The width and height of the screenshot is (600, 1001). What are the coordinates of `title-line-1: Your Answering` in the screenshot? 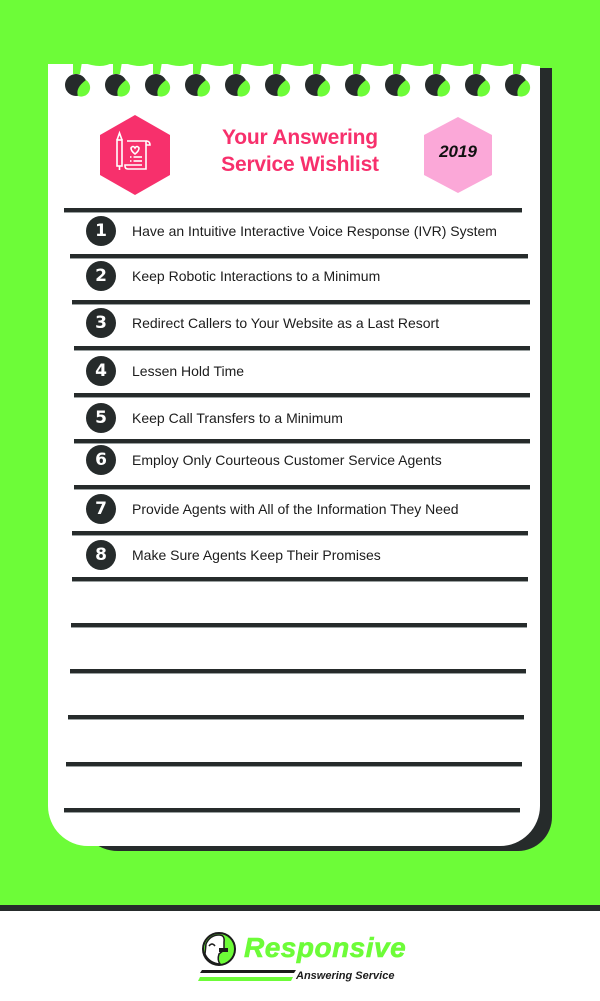 It's located at (300, 137).